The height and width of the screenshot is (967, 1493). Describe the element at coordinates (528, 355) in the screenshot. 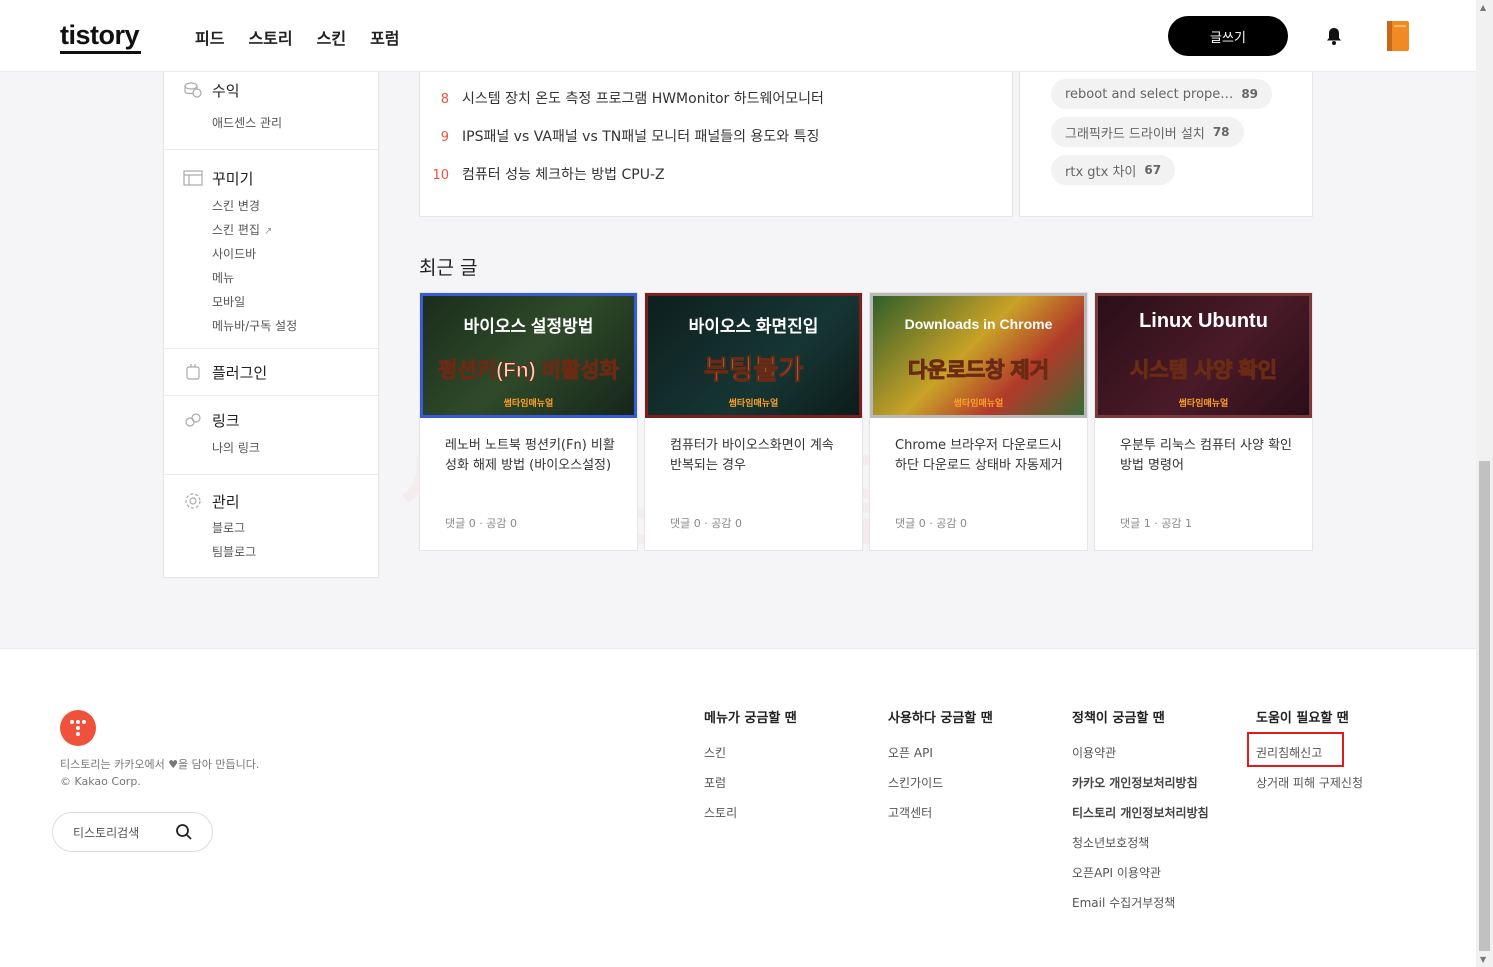

I see `post-thumbnail: 바이오스 설정방법 펑션키(Fn) 비활성화 썸타임매뉴얼` at that location.